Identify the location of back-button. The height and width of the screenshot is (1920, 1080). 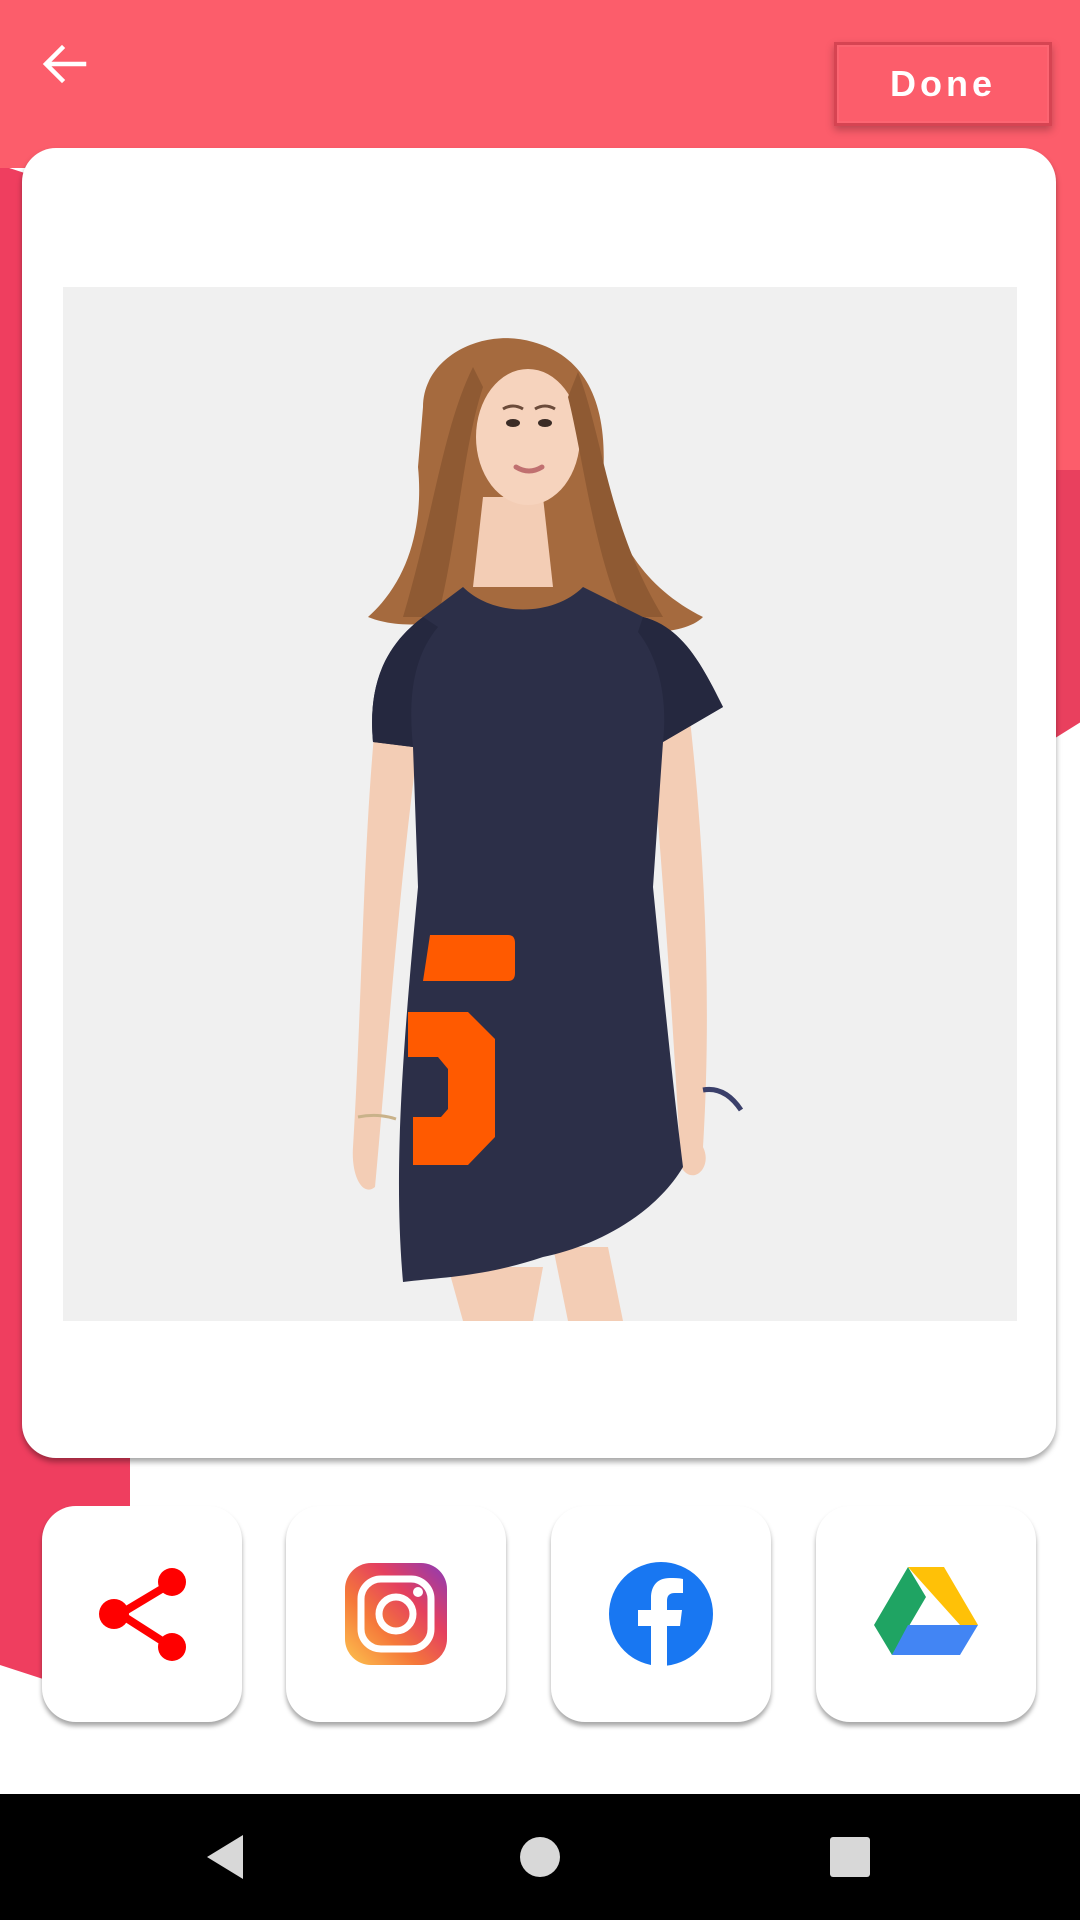
(64, 64).